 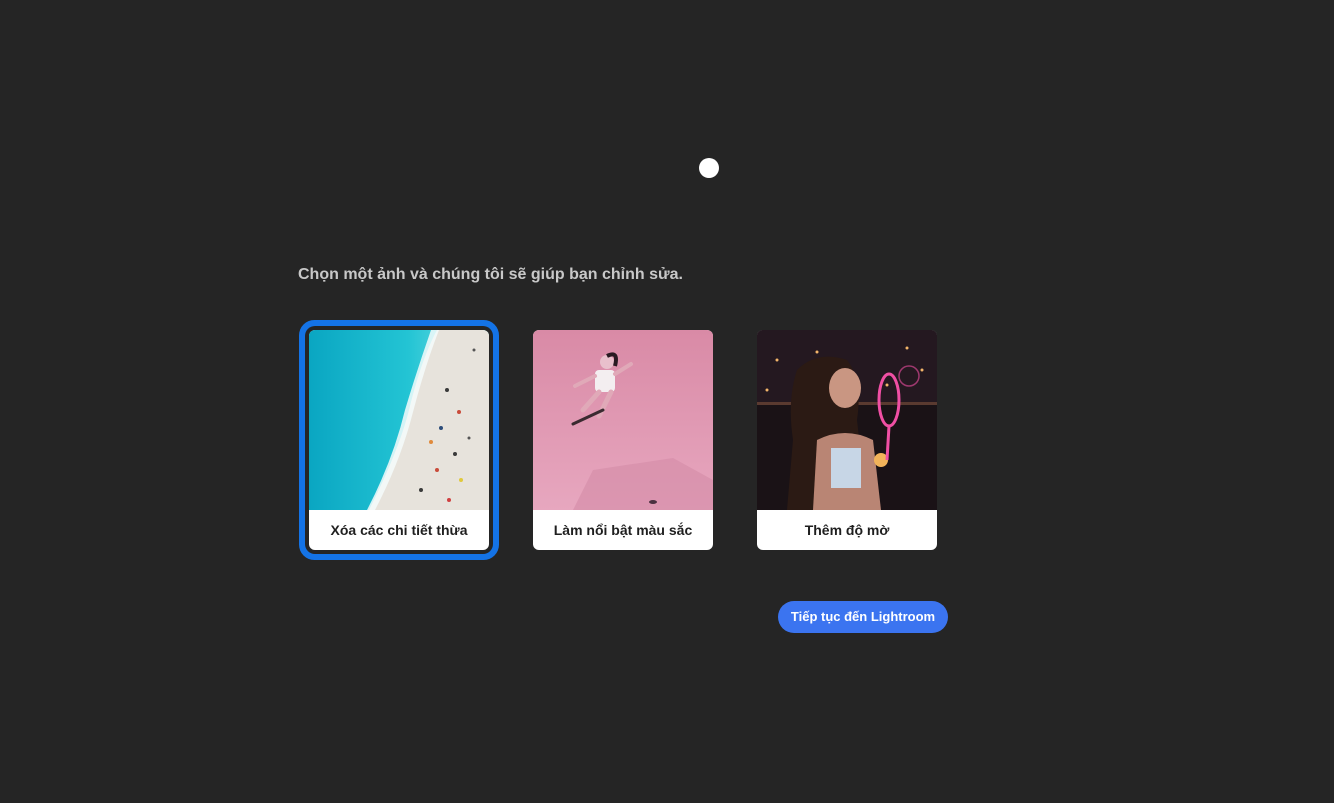 What do you see at coordinates (709, 168) in the screenshot?
I see `loading-dot-icon` at bounding box center [709, 168].